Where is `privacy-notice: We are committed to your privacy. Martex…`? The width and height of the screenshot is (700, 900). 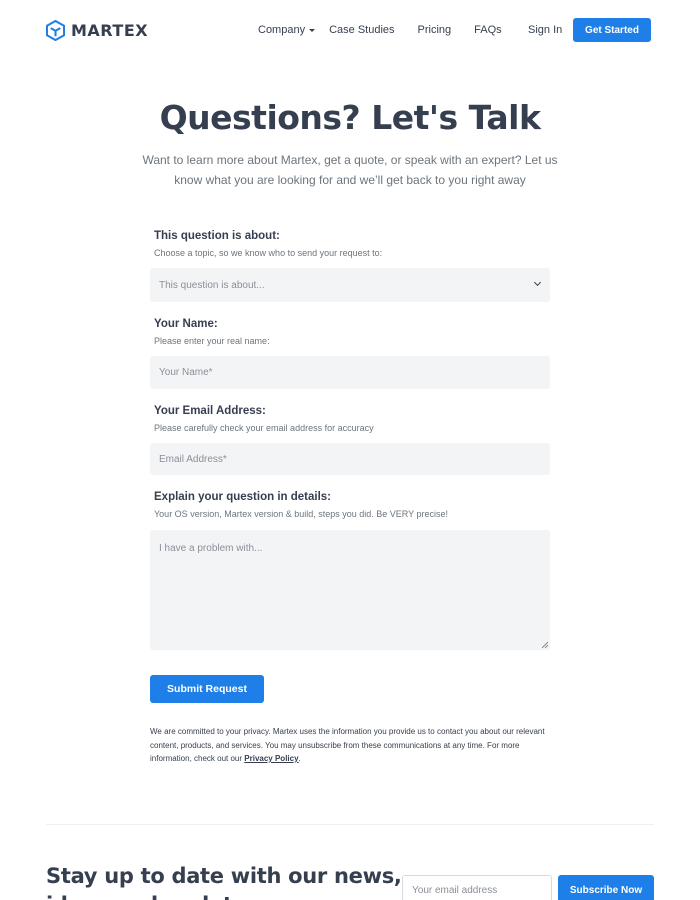
privacy-notice: We are committed to your privacy. Martex… is located at coordinates (355, 745).